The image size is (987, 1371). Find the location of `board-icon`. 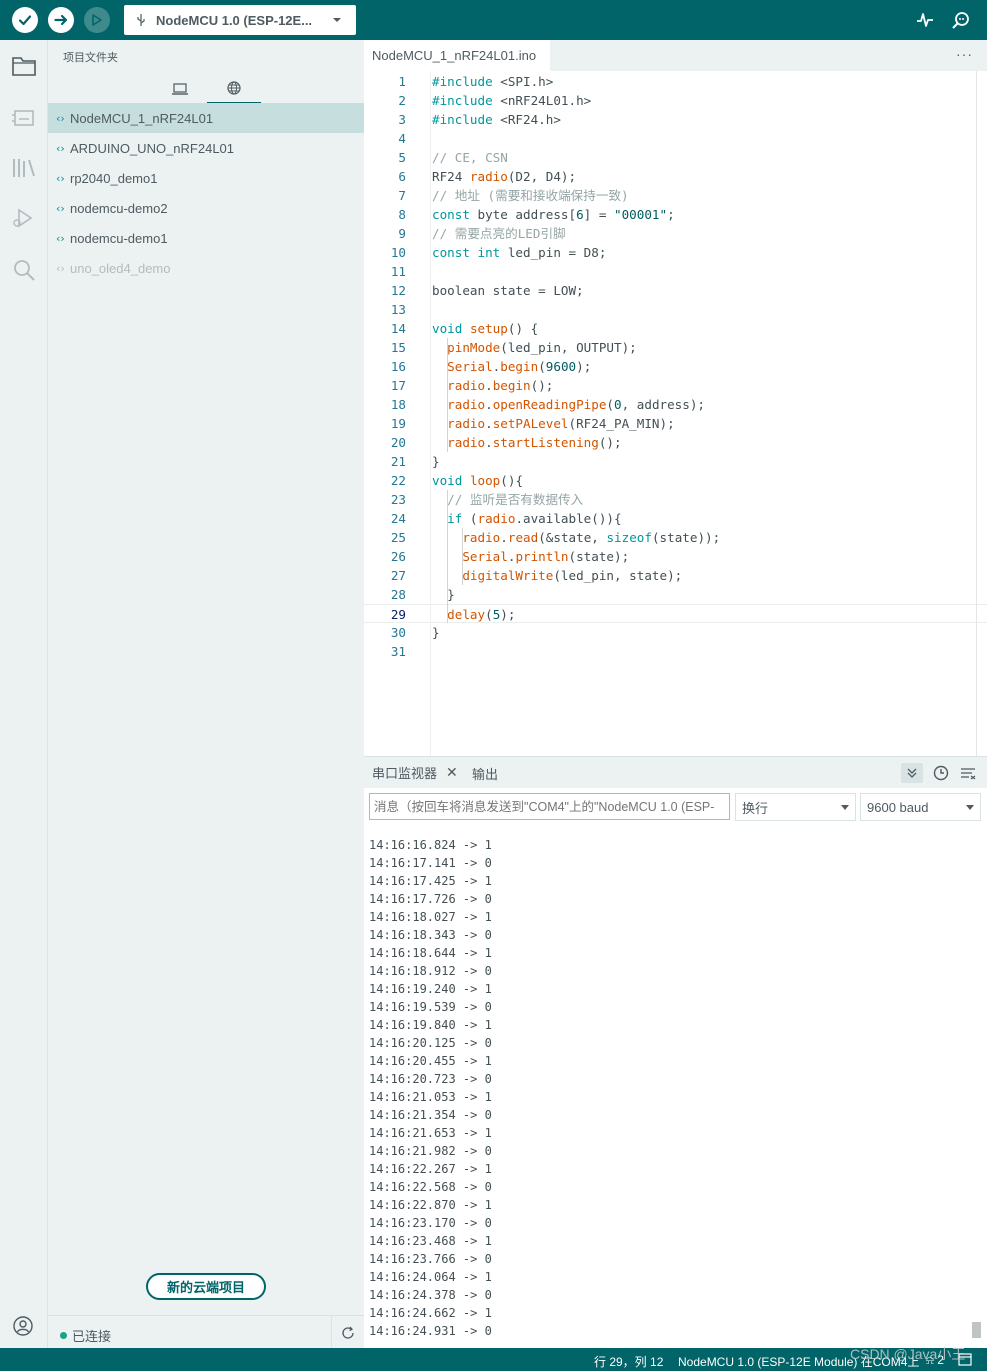

board-icon is located at coordinates (23, 118).